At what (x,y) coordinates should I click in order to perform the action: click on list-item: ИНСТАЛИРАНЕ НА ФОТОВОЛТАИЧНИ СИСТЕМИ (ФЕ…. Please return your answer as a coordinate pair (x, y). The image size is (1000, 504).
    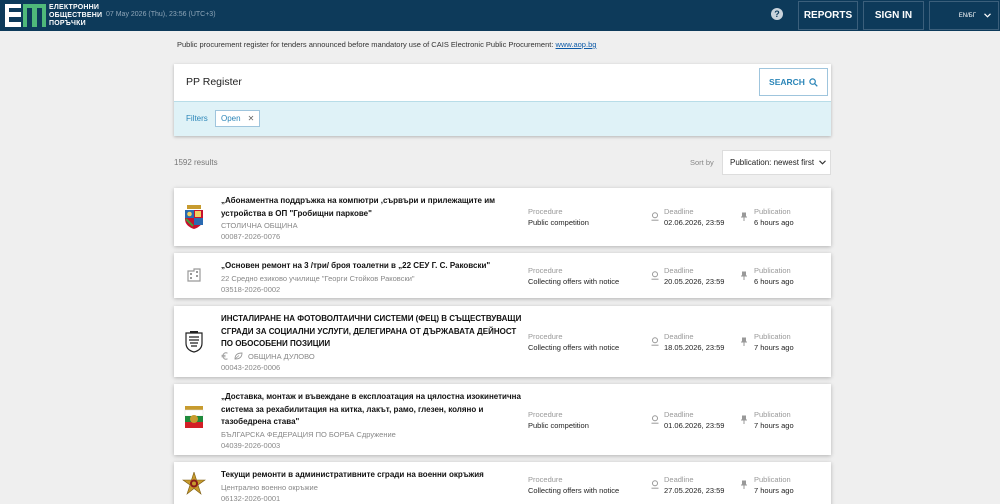
    Looking at the image, I should click on (502, 341).